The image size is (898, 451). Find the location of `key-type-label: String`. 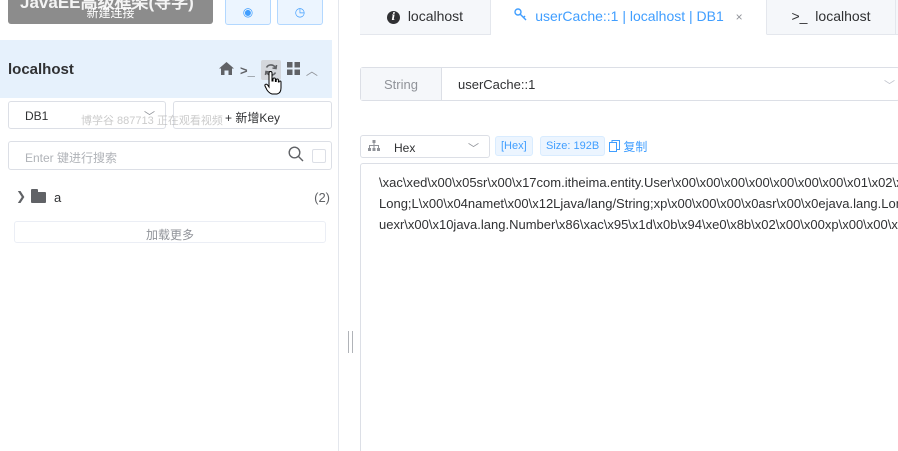

key-type-label: String is located at coordinates (401, 84).